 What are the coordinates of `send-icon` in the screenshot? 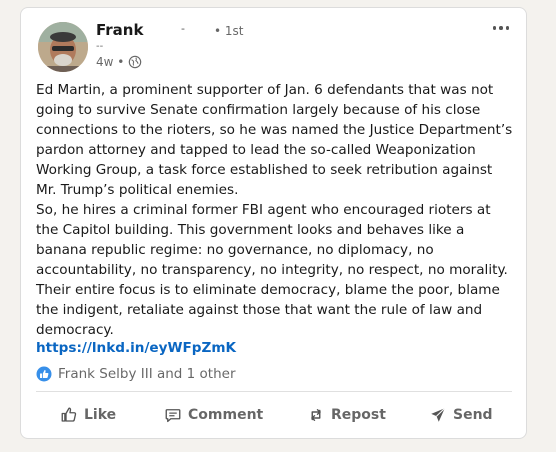 It's located at (438, 414).